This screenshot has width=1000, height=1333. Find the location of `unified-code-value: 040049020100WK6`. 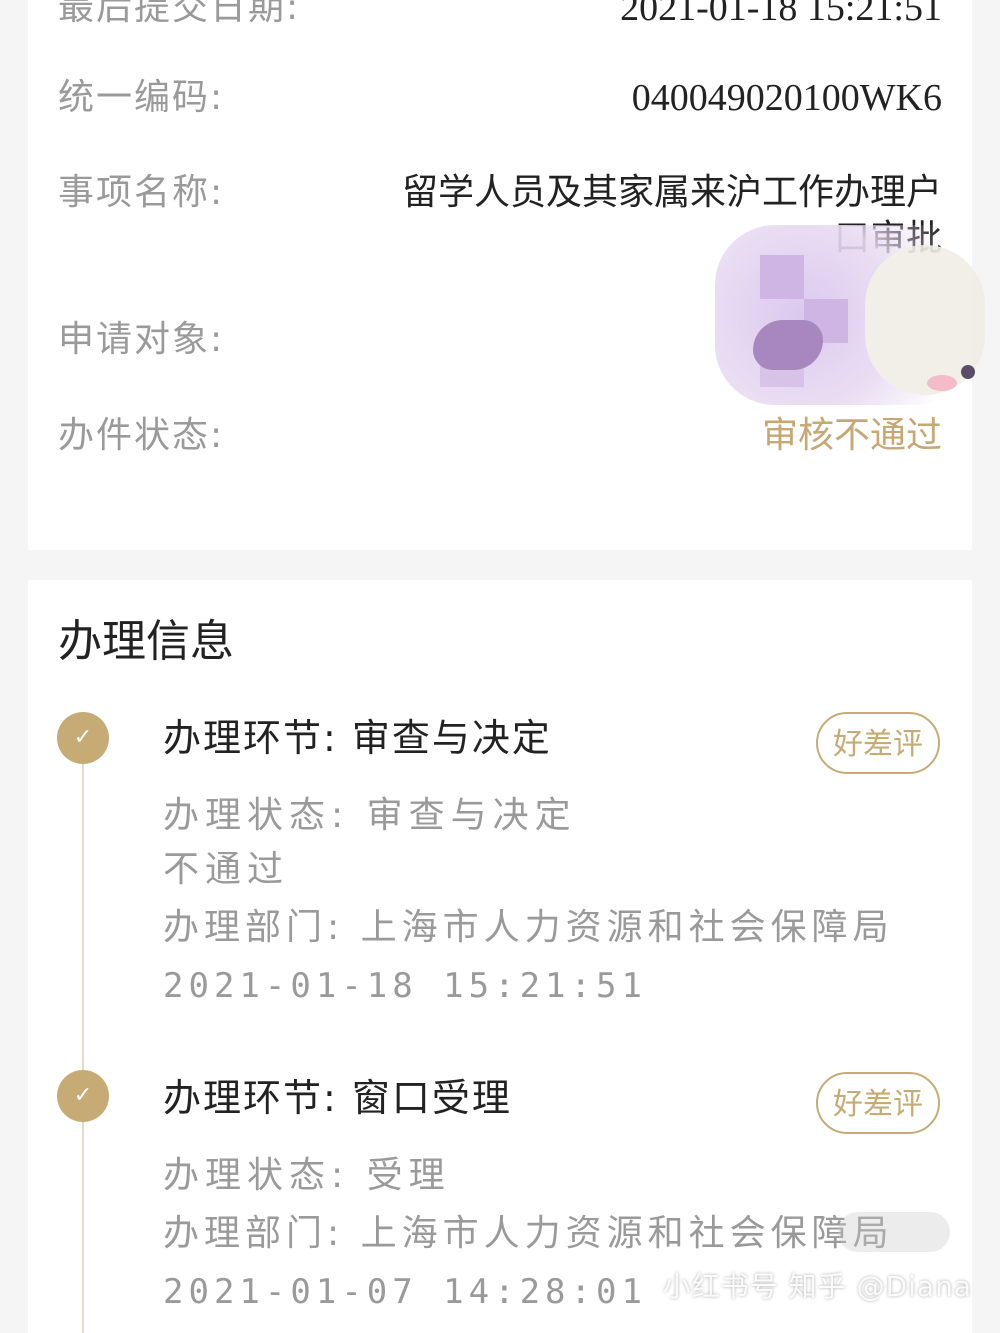

unified-code-value: 040049020100WK6 is located at coordinates (786, 98).